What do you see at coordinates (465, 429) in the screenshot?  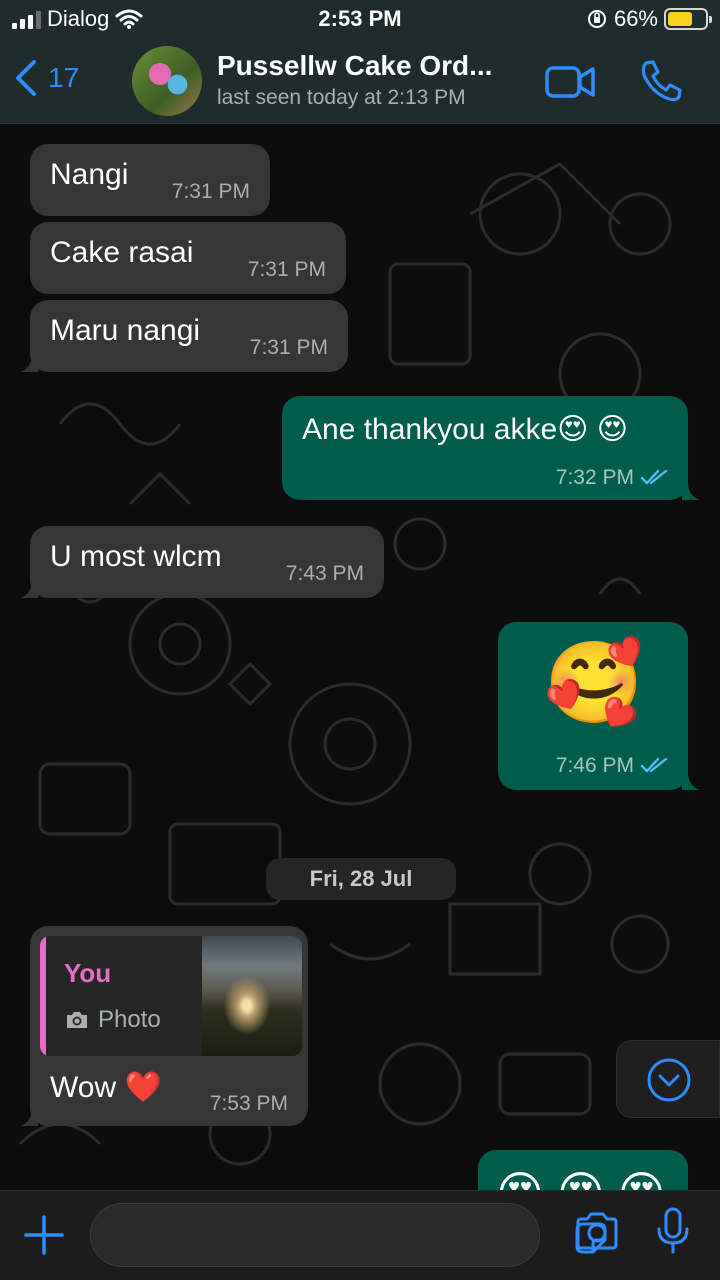 I see `message-text: Ane thankyou akke😍 😍` at bounding box center [465, 429].